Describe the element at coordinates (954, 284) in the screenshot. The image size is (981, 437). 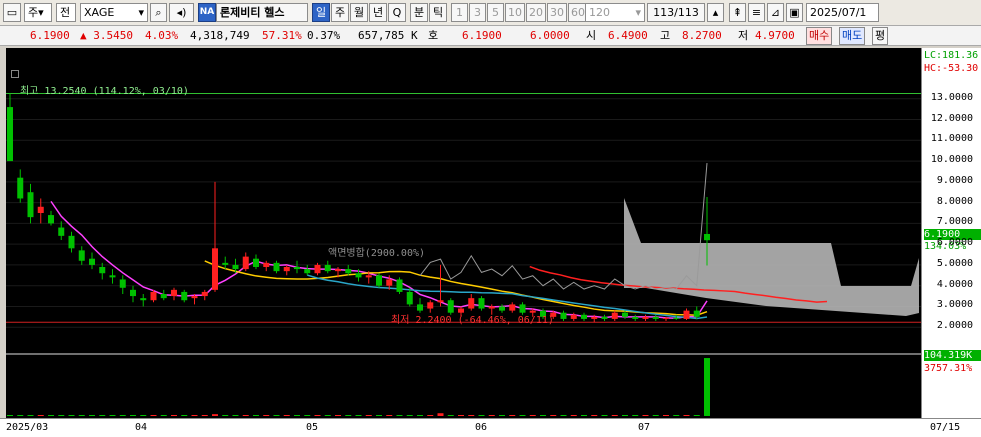
I see `y-tick-label: 4.0000` at that location.